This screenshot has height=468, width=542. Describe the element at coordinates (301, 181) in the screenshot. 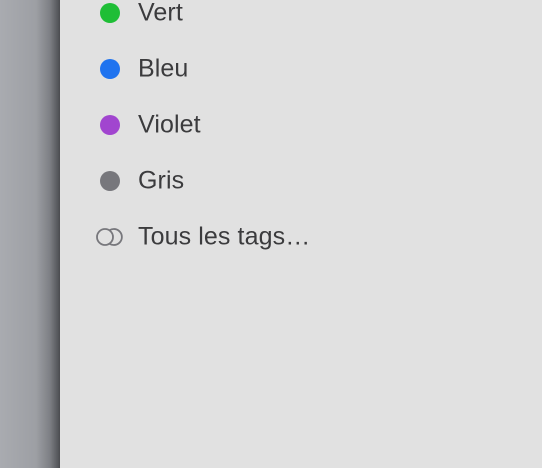

I see `sidebar-item-tag-gris: Gris` at that location.